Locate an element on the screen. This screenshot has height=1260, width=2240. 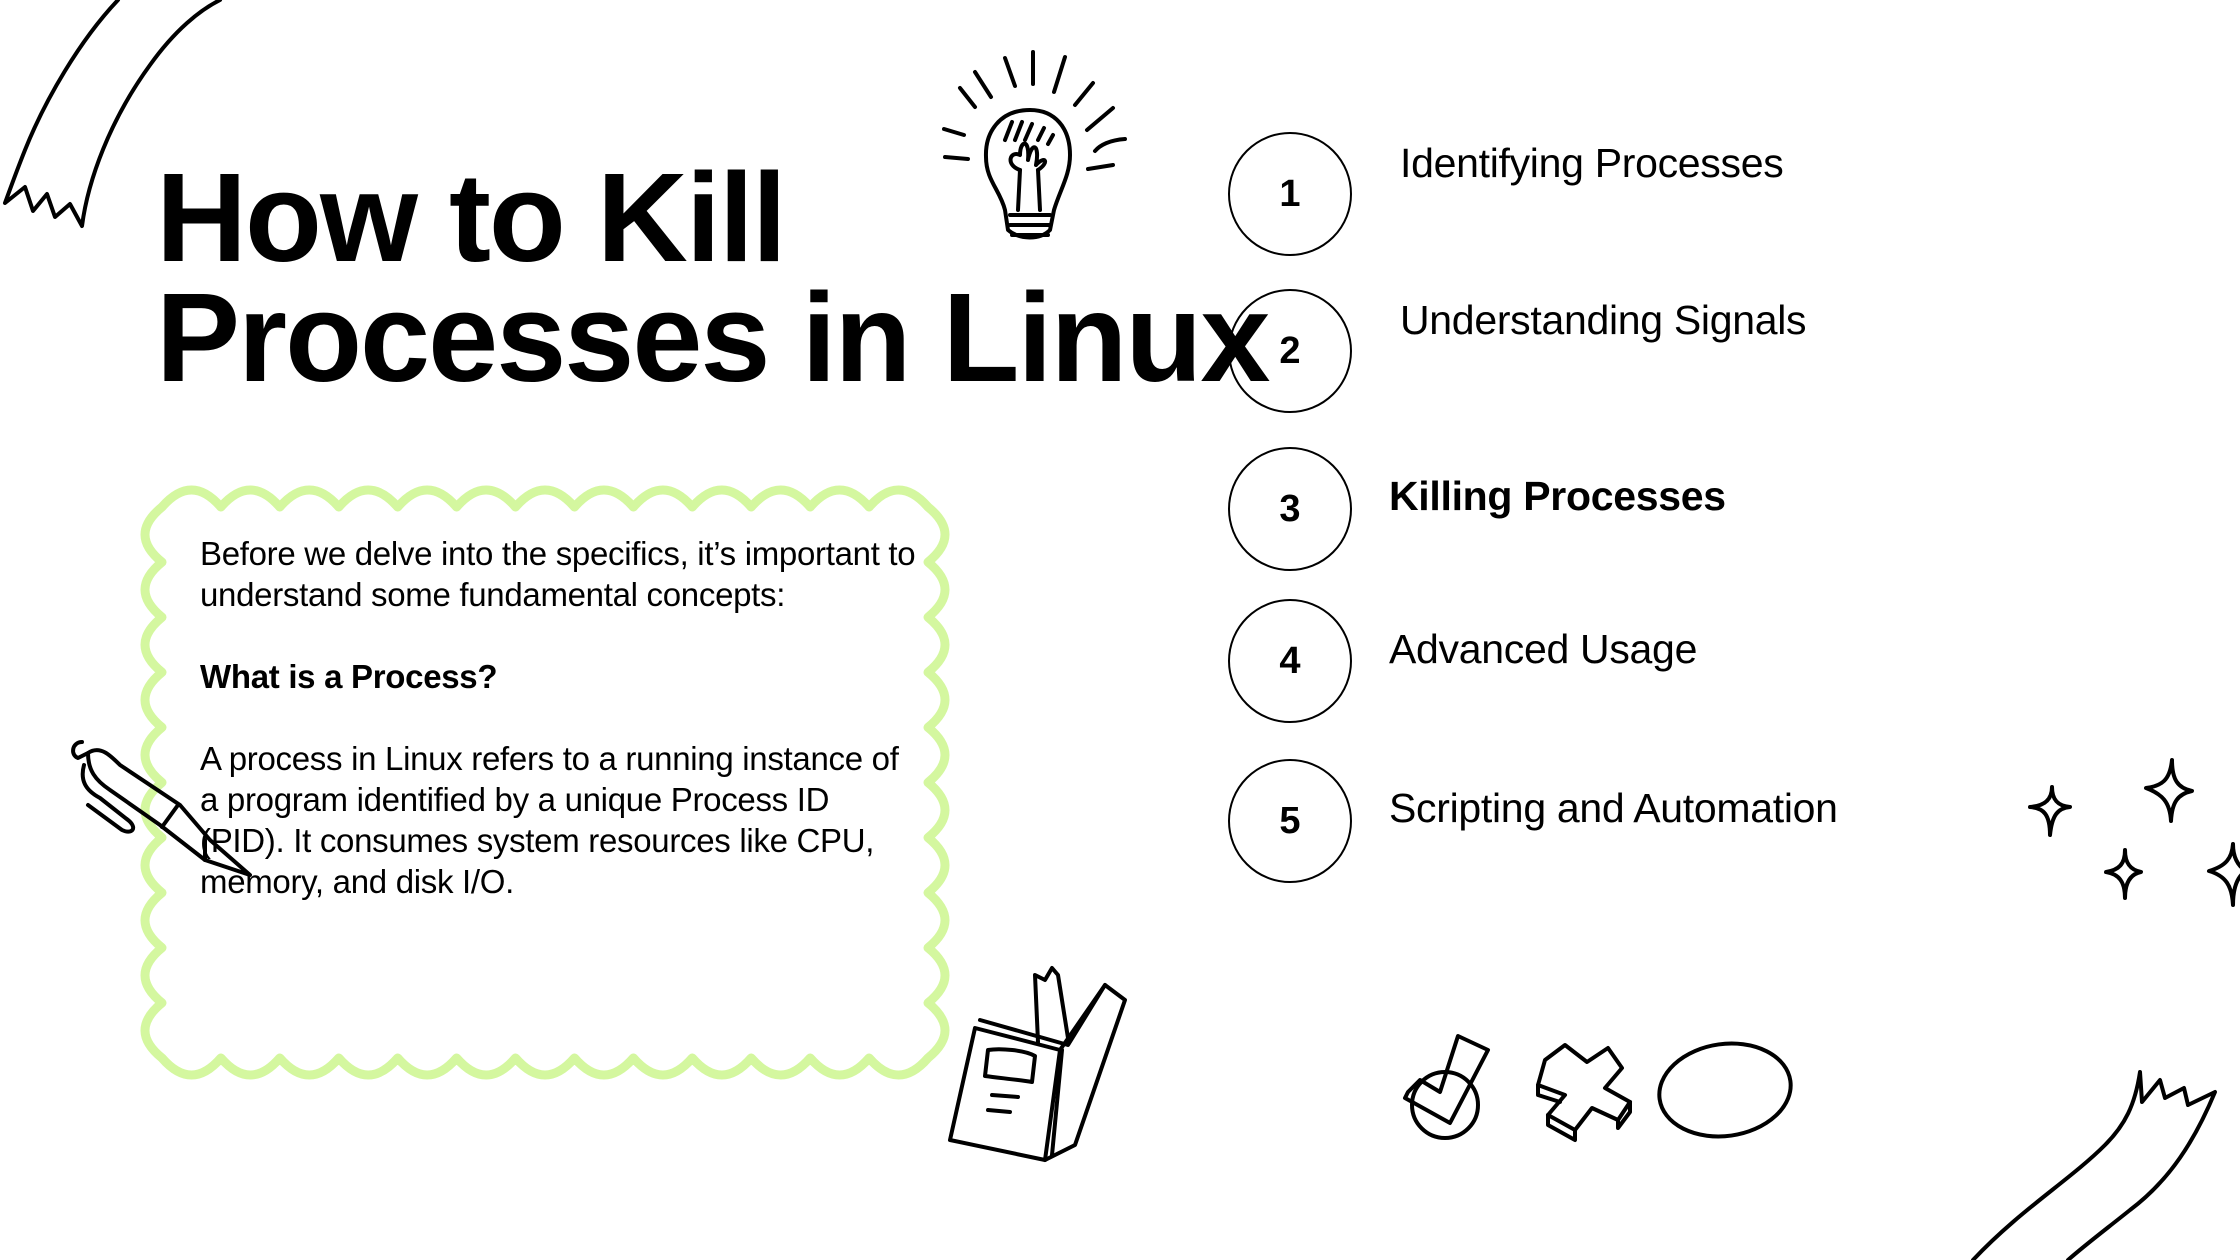
process-heading: What is a Process? is located at coordinates (349, 676).